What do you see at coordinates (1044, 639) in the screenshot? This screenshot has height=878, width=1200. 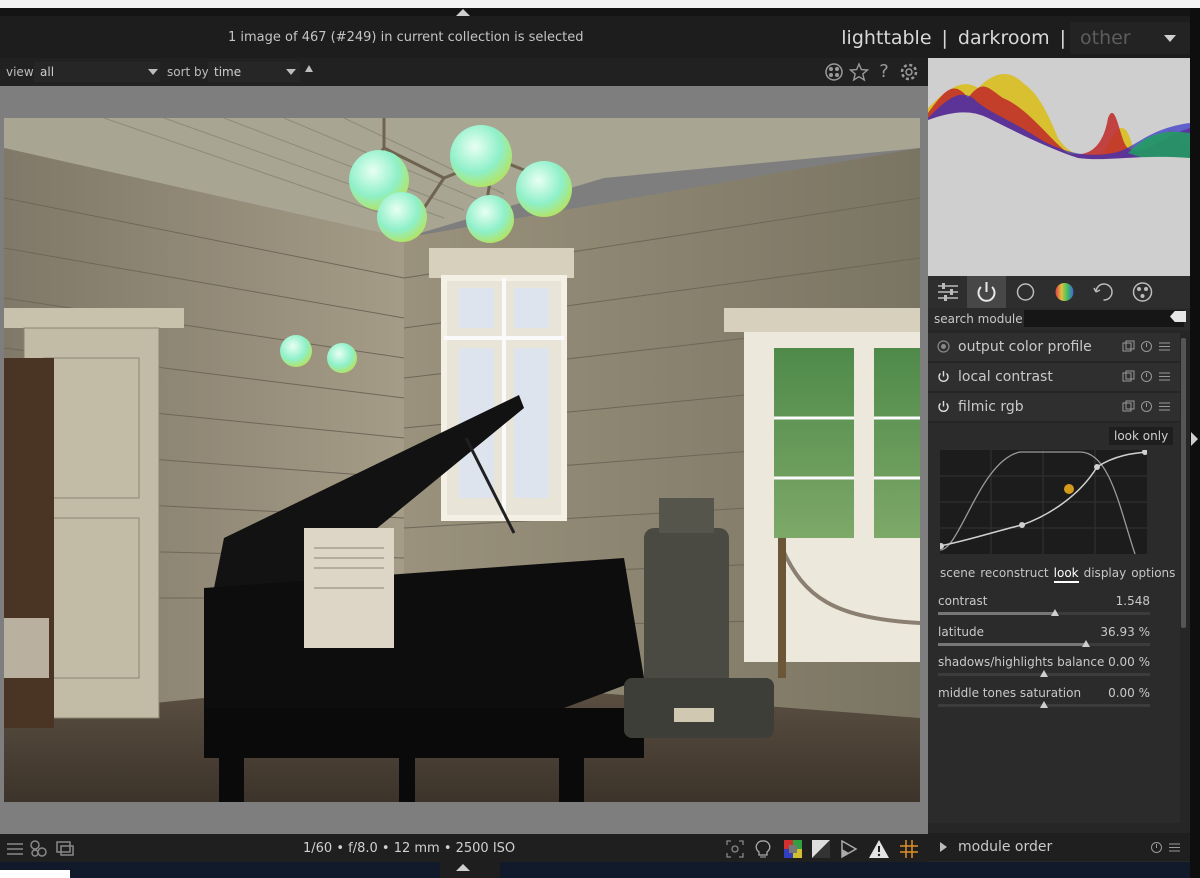 I see `slider-latitude: latitude 36.93 %` at bounding box center [1044, 639].